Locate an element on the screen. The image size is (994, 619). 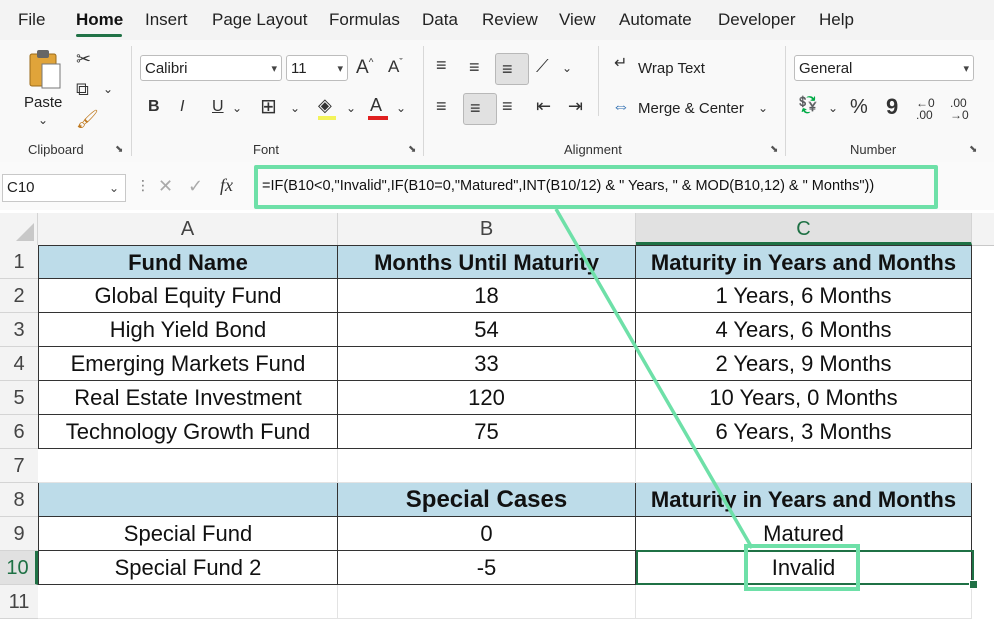
align-left-icon: ≡ is located at coordinates (441, 106).